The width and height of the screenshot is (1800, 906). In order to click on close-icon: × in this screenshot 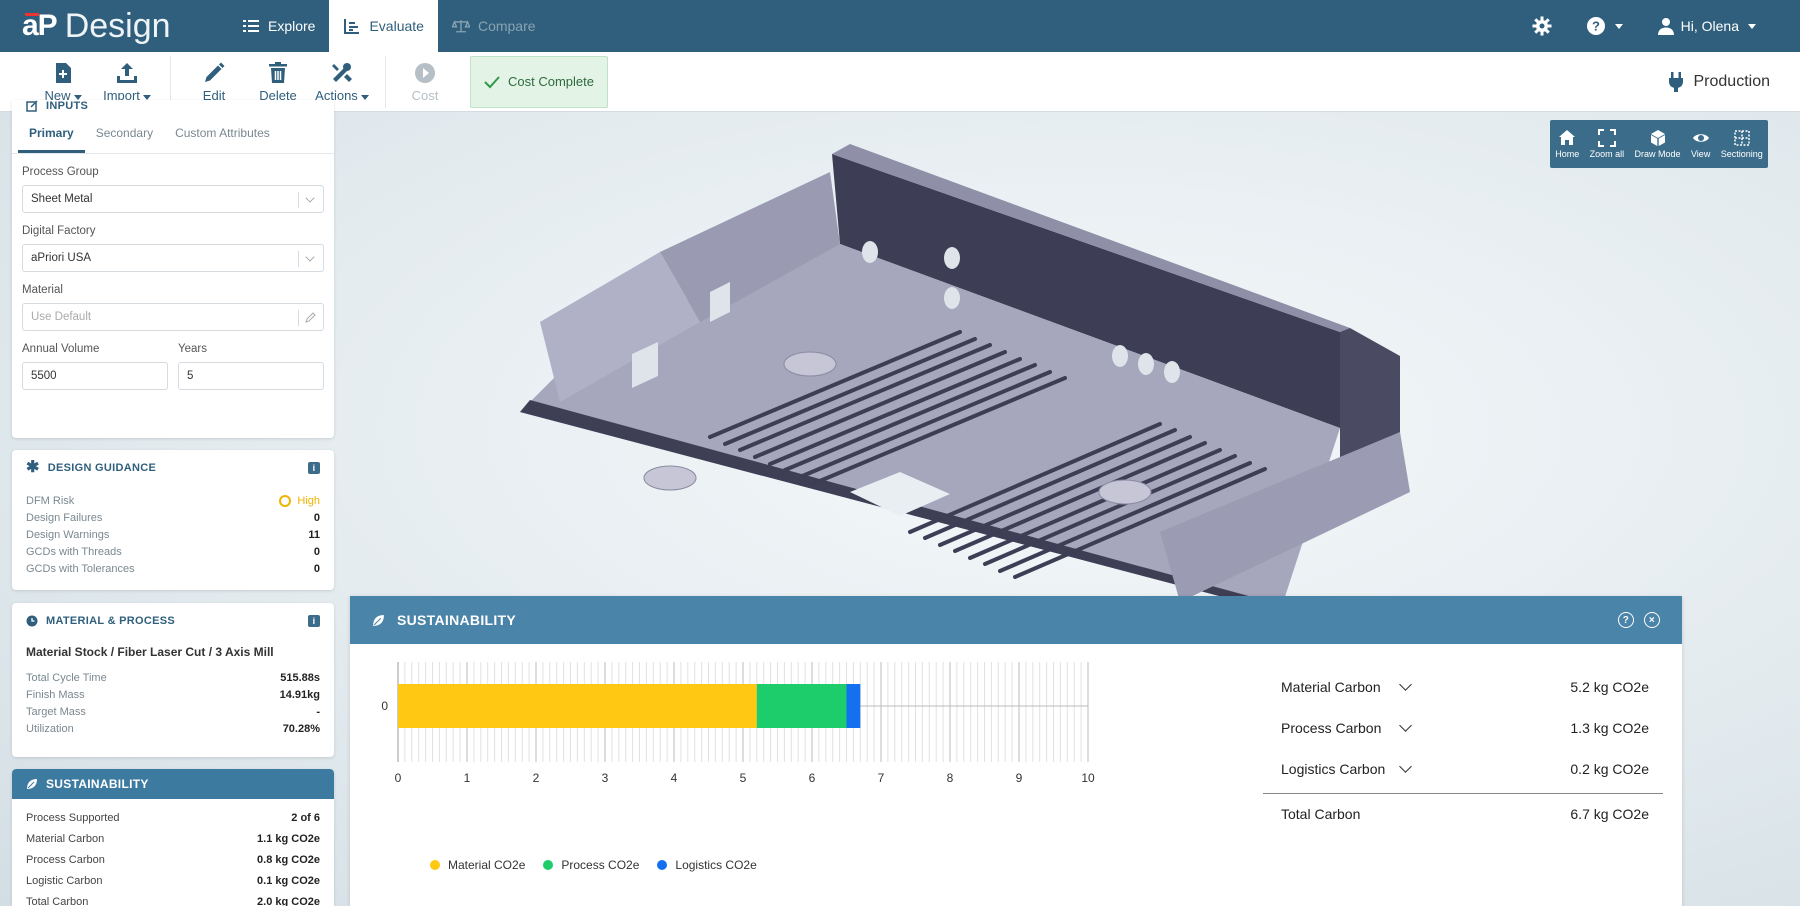, I will do `click(1652, 620)`.